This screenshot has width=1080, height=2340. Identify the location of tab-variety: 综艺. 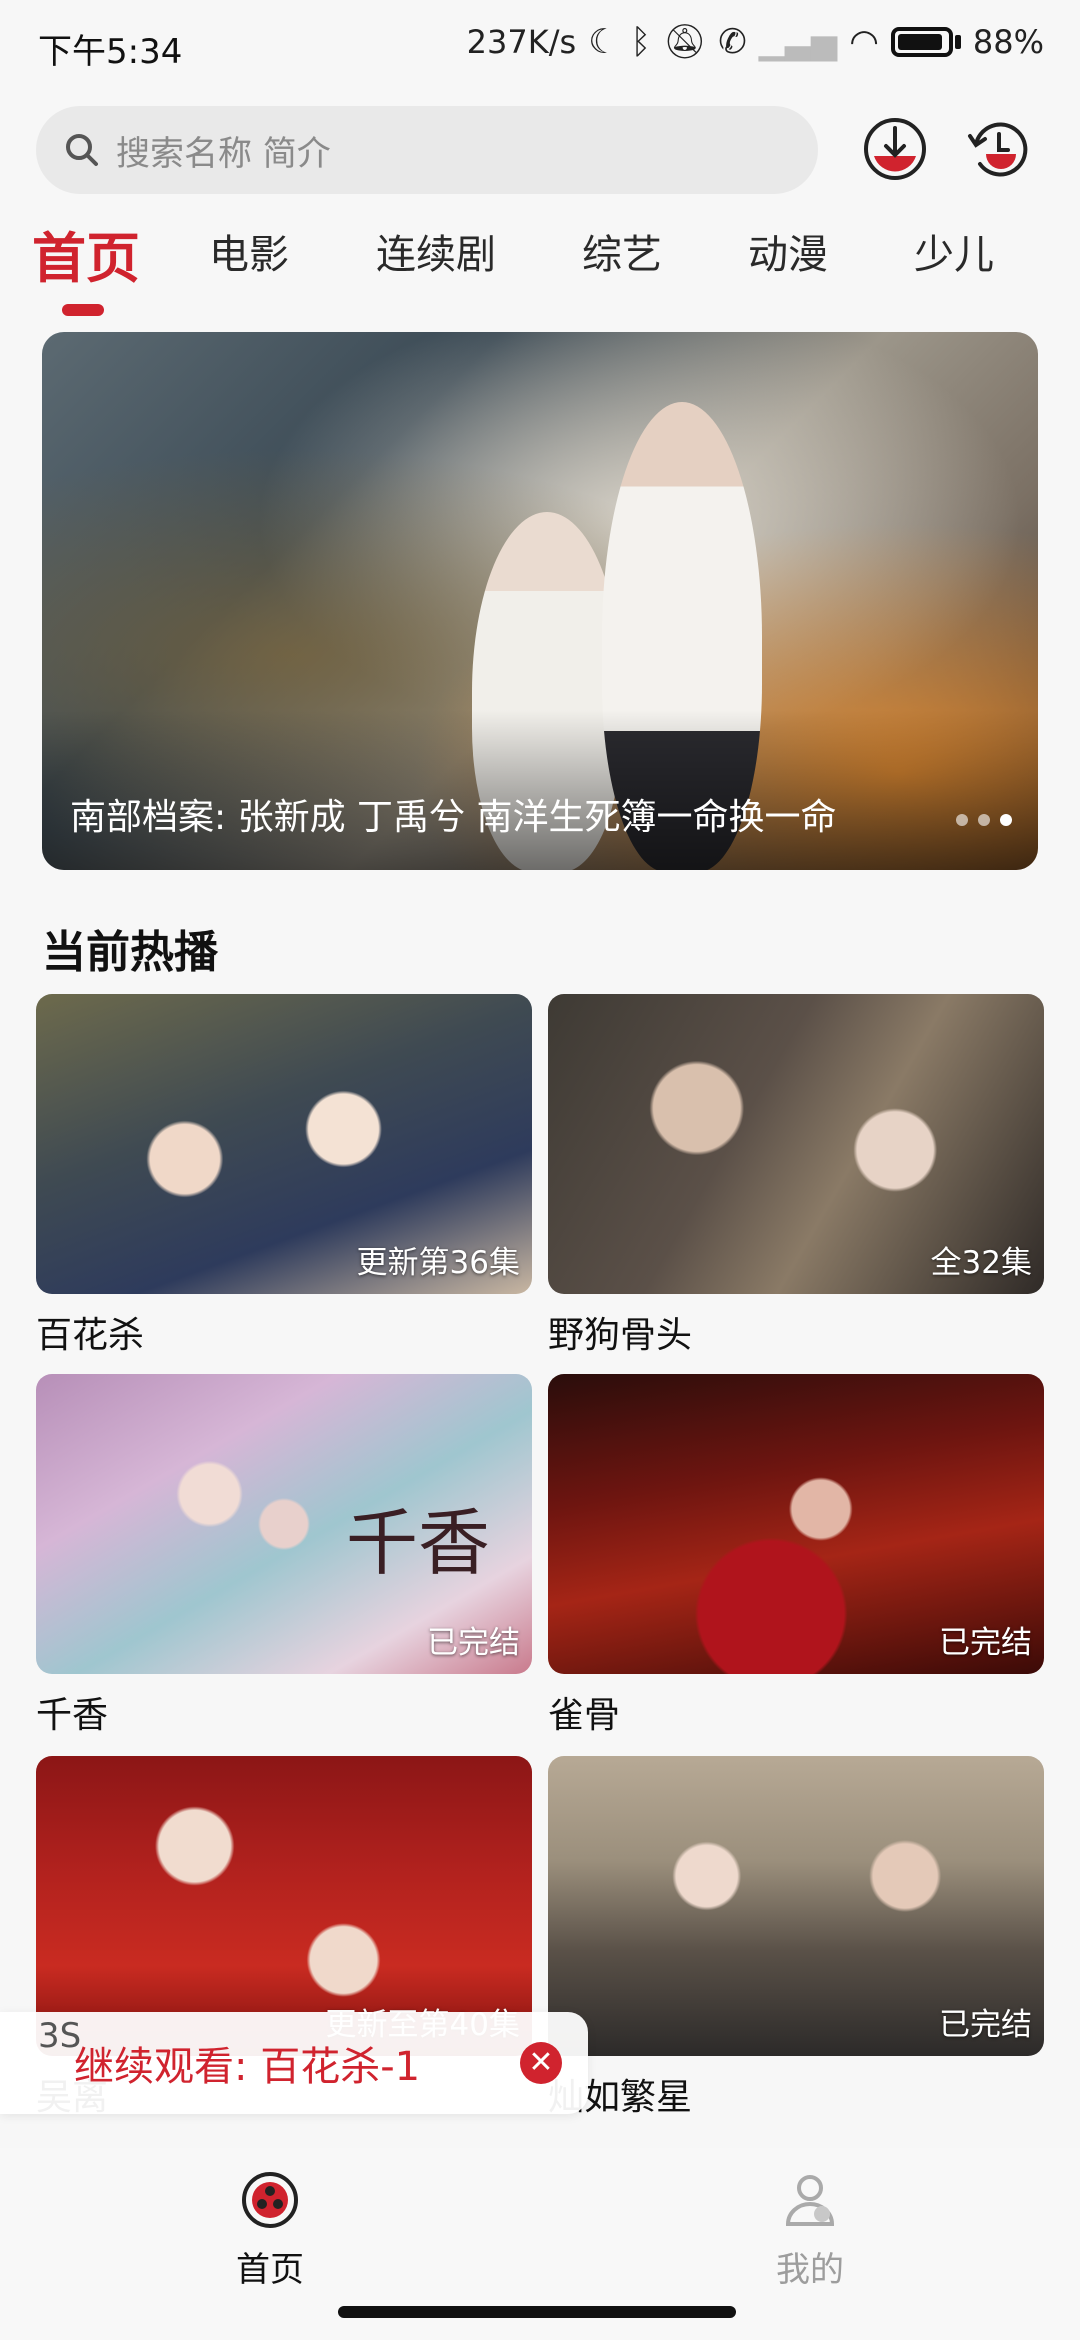
(622, 251).